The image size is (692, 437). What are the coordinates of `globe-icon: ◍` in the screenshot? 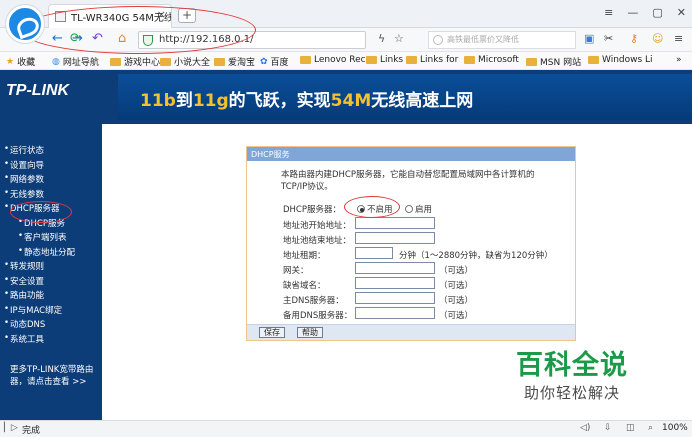 It's located at (56, 61).